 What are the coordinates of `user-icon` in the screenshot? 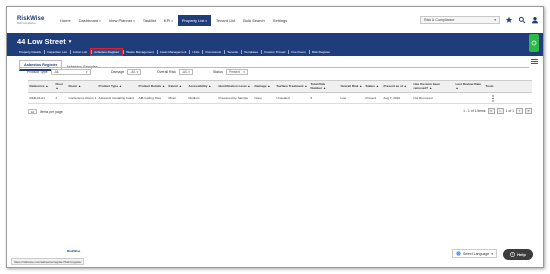 It's located at (534, 19).